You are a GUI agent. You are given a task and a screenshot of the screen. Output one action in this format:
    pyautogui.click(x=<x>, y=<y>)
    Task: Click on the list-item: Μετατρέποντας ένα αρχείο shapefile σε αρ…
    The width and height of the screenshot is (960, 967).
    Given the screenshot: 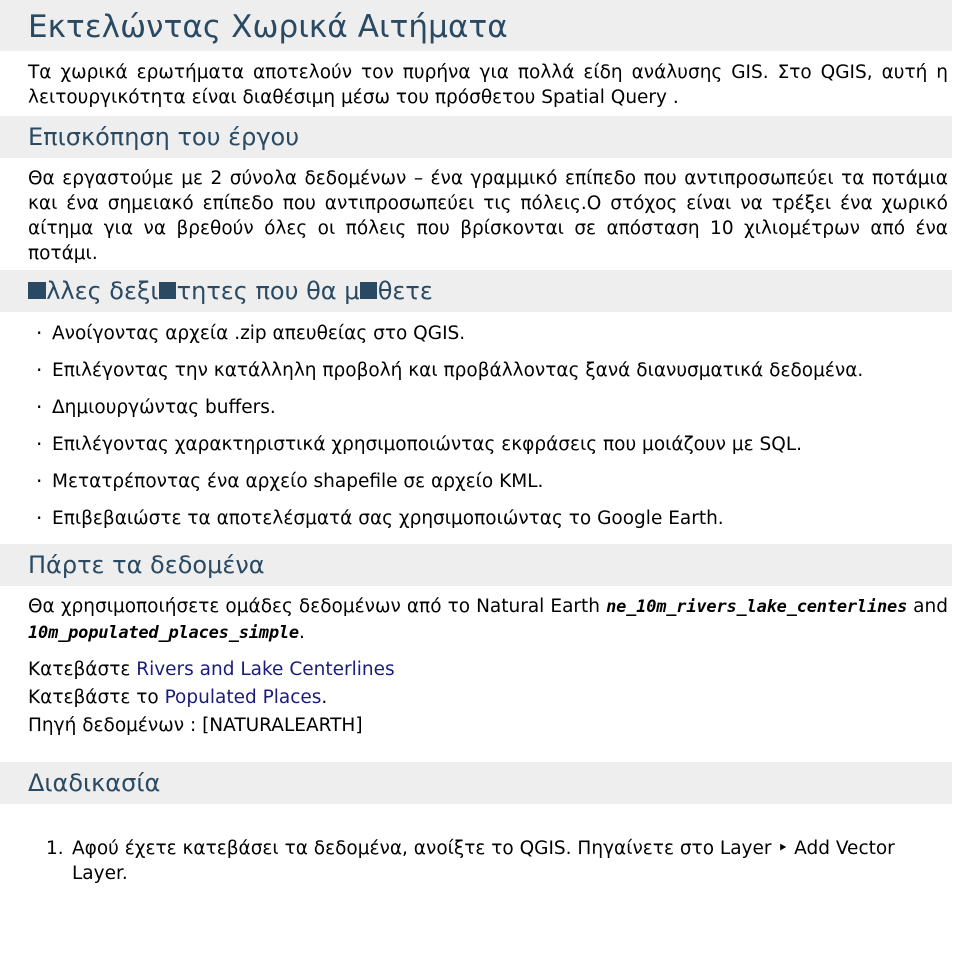 What is the action you would take?
    pyautogui.click(x=489, y=481)
    